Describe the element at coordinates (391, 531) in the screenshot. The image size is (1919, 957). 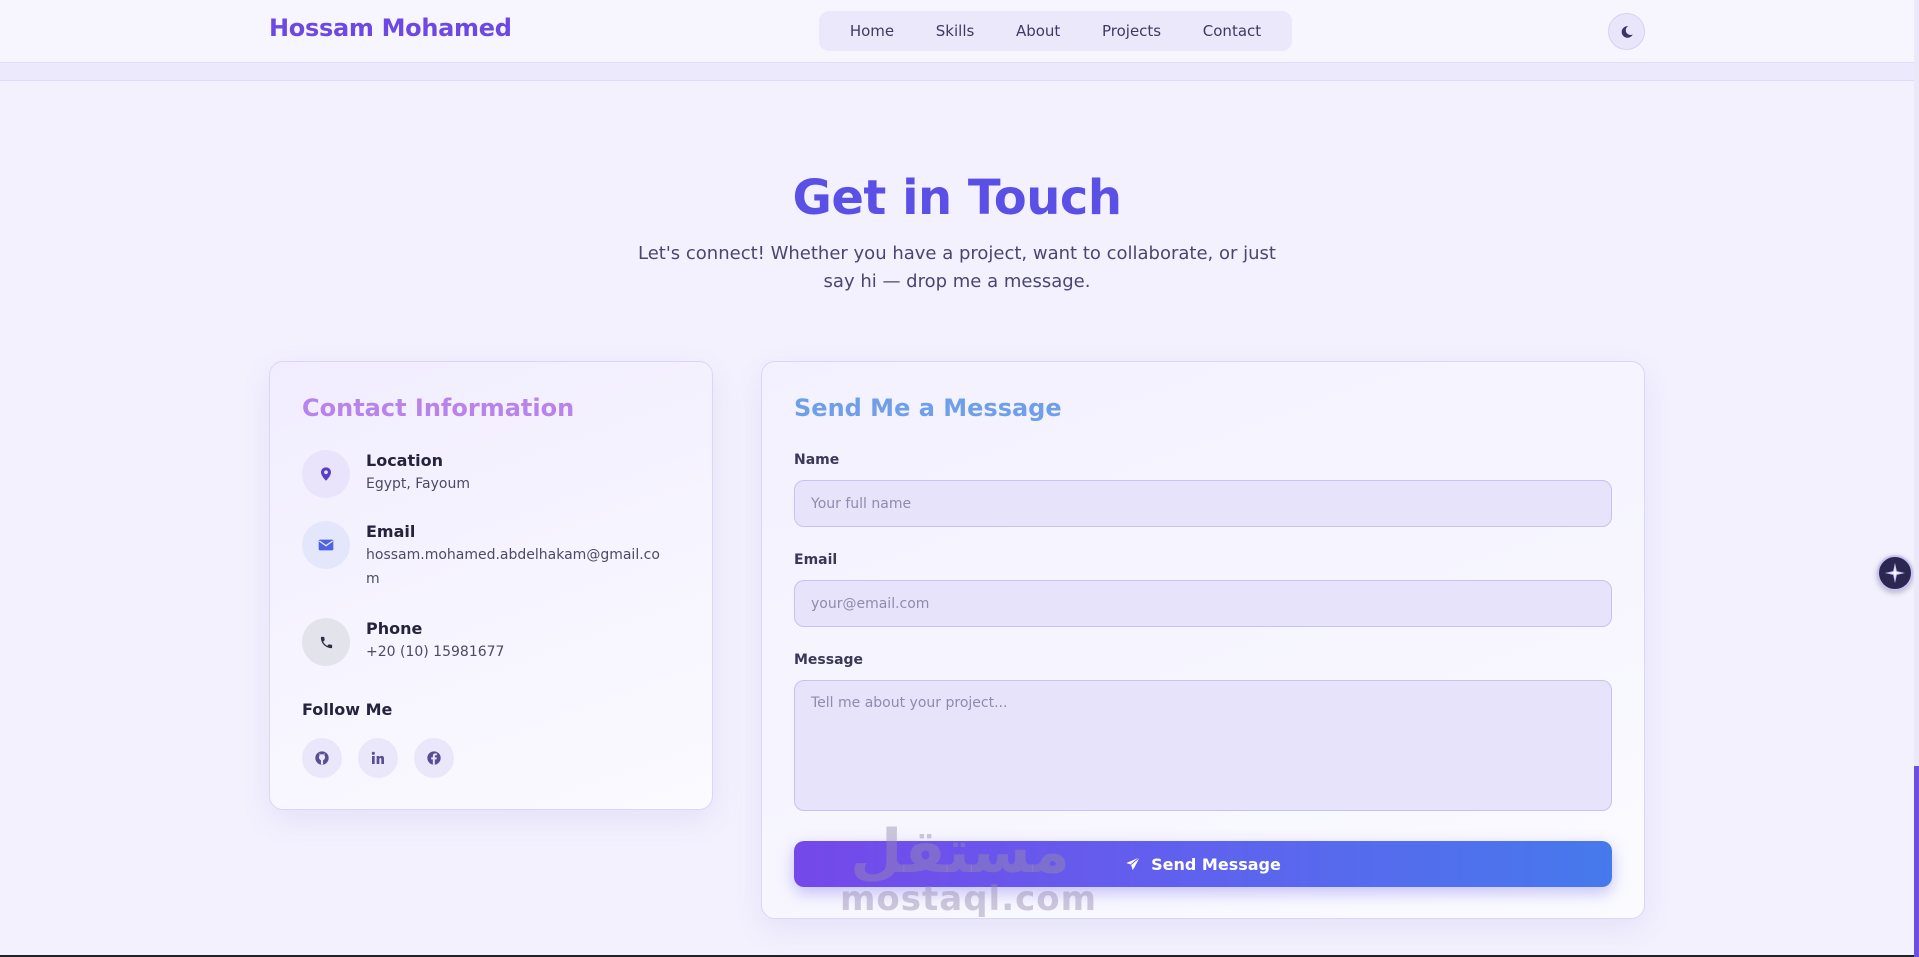
I see `email-label: Email` at that location.